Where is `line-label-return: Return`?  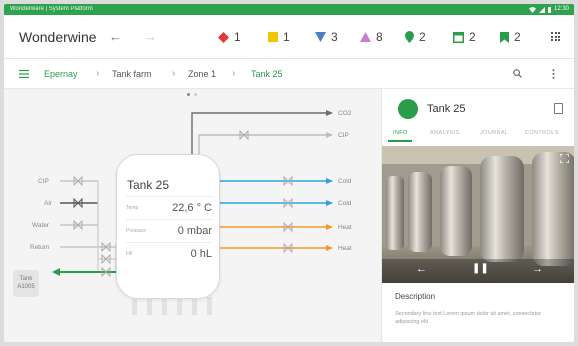
line-label-return: Return is located at coordinates (40, 247).